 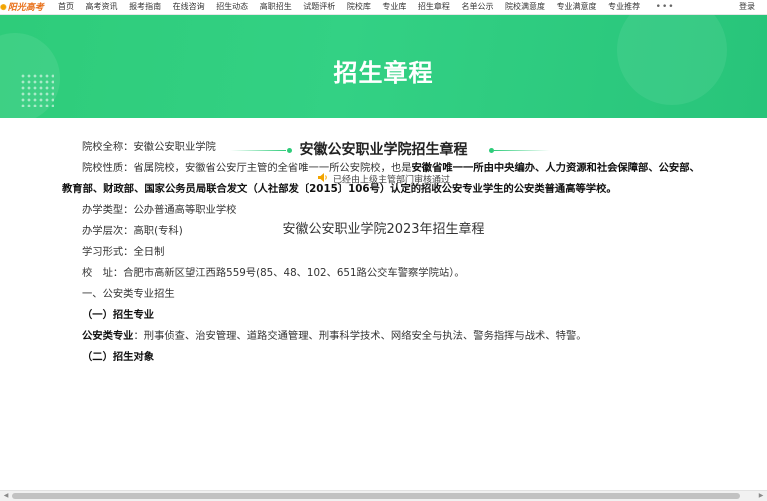 I want to click on field-label: 院校性质：, so click(x=108, y=168).